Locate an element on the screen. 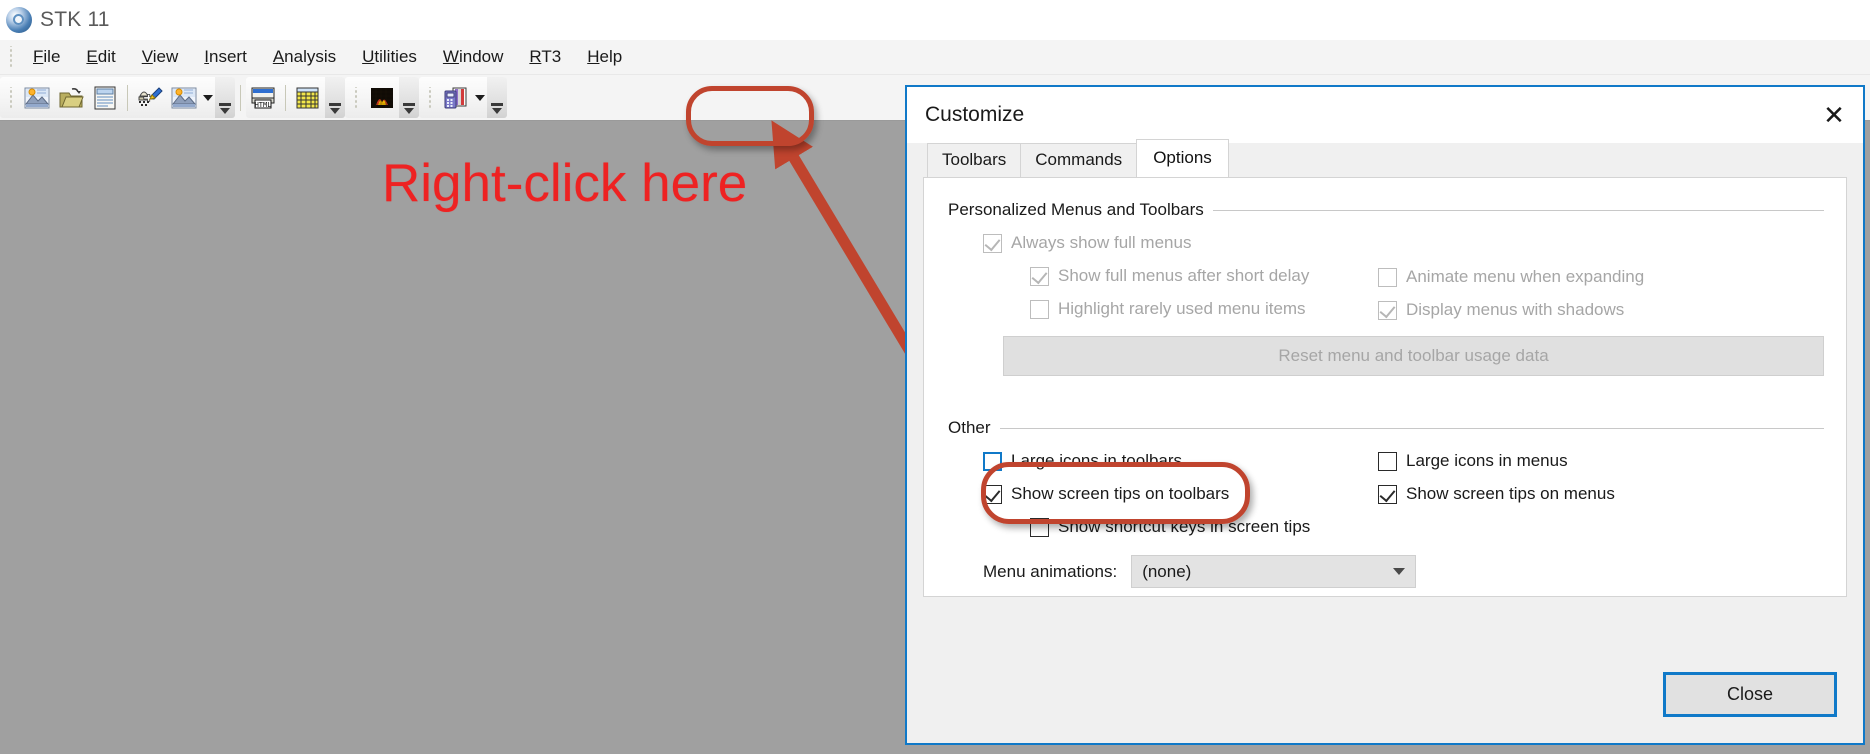  checkbox-row-show-full-menus-delay: Show full menus after short delay is located at coordinates (1204, 276).